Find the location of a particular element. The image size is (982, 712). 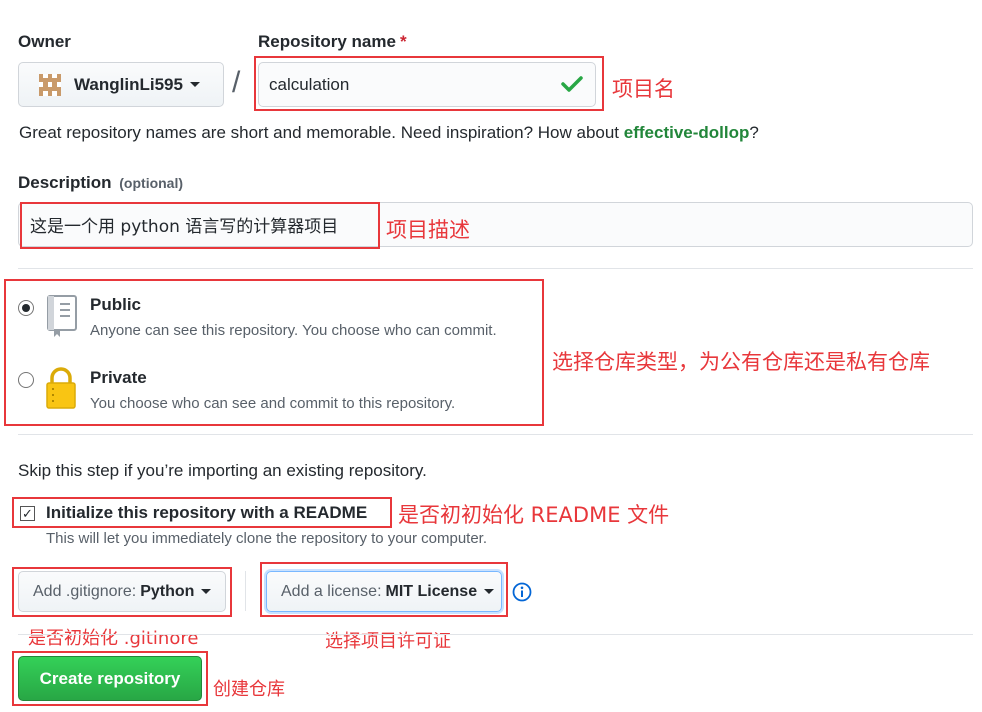

pixel-avatar-icon is located at coordinates (50, 84).